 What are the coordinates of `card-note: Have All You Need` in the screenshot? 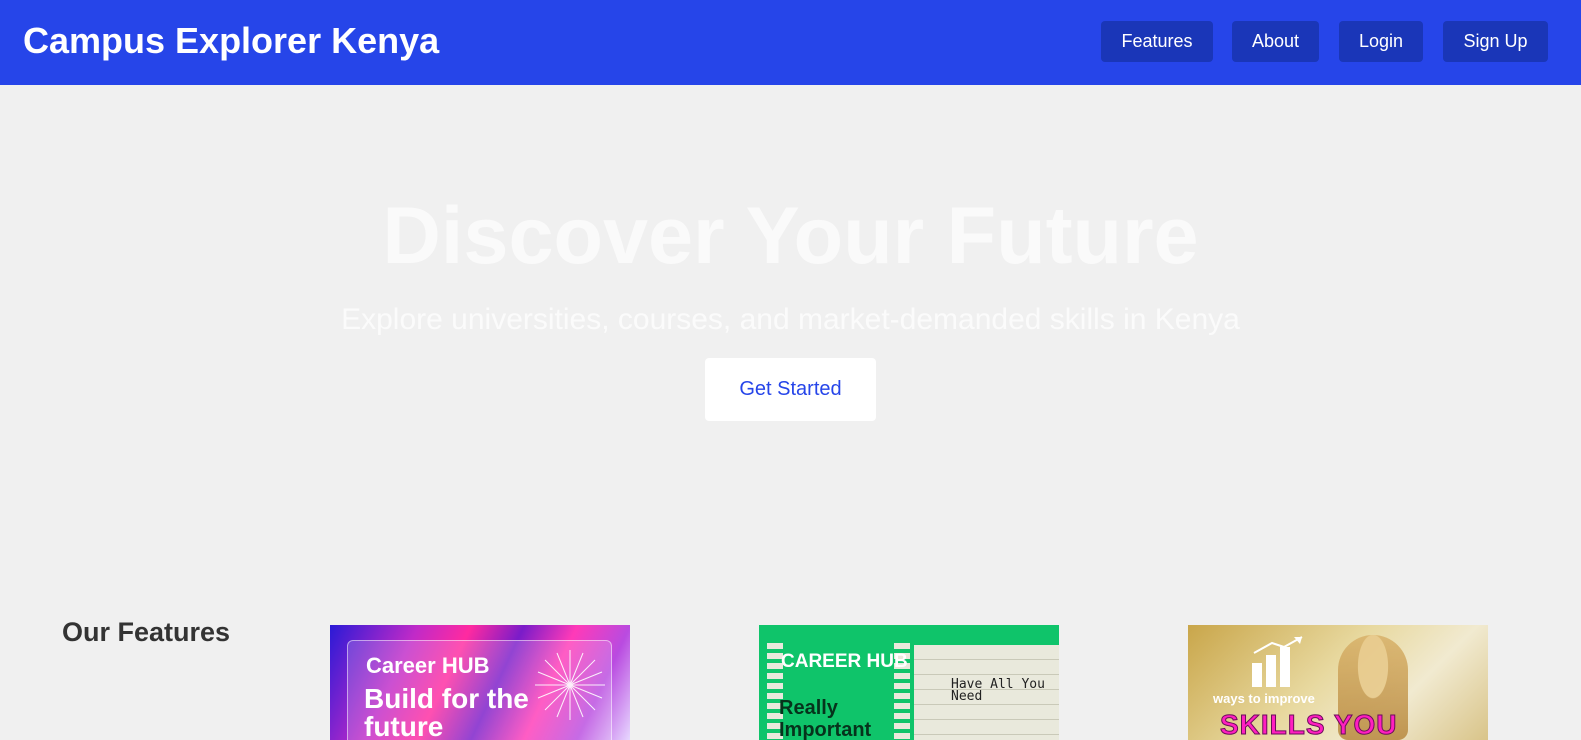 It's located at (998, 690).